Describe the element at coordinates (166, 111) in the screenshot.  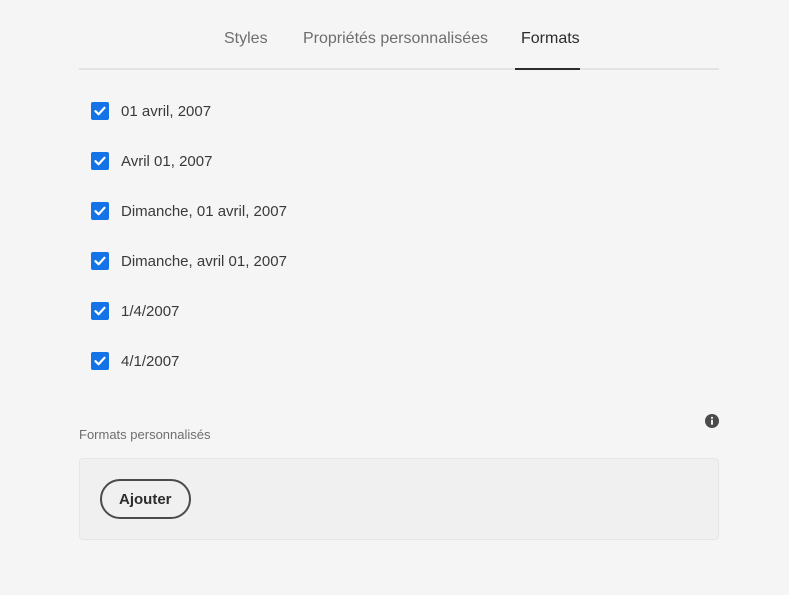
I see `format-option-label: 01 avril, 2007` at that location.